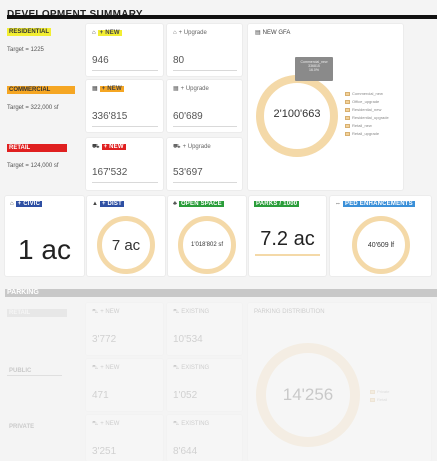 Image resolution: width=437 pixels, height=461 pixels. I want to click on civic-label: + CIVIC, so click(29, 204).